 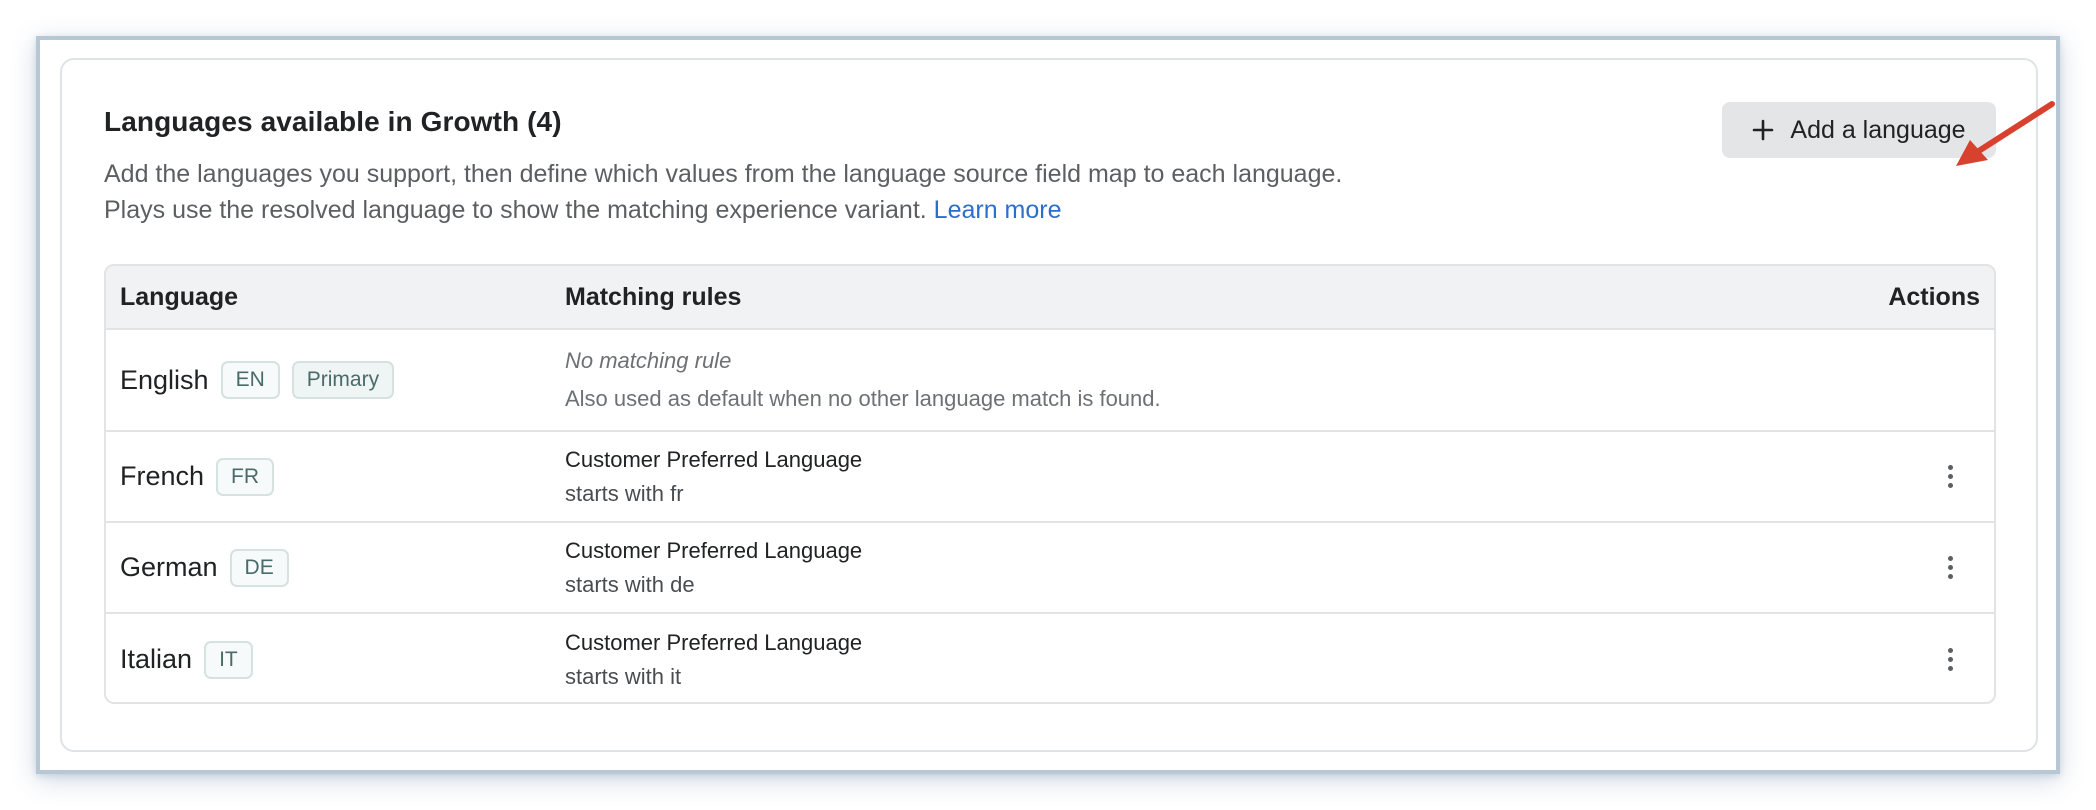 I want to click on add-language-button: Add a language, so click(x=1859, y=130).